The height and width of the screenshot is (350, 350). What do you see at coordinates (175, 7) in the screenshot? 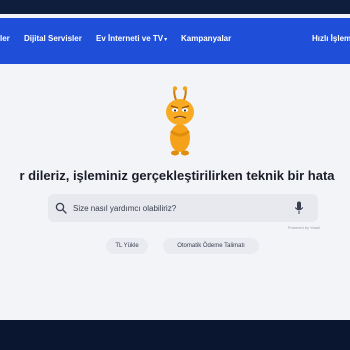
I see `monitor-top-bezel` at bounding box center [175, 7].